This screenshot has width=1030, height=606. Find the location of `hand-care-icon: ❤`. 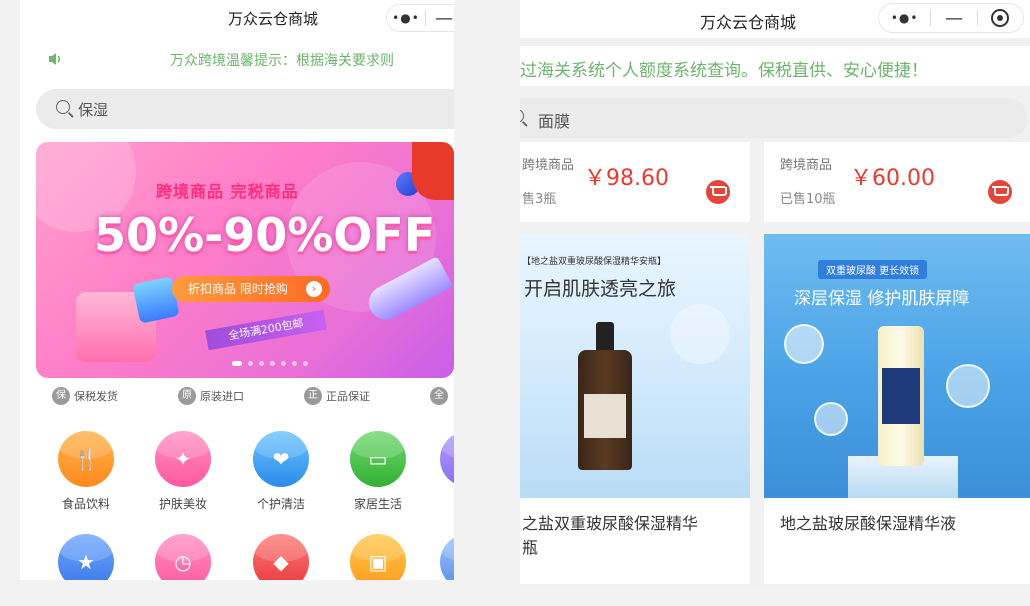

hand-care-icon: ❤ is located at coordinates (281, 459).